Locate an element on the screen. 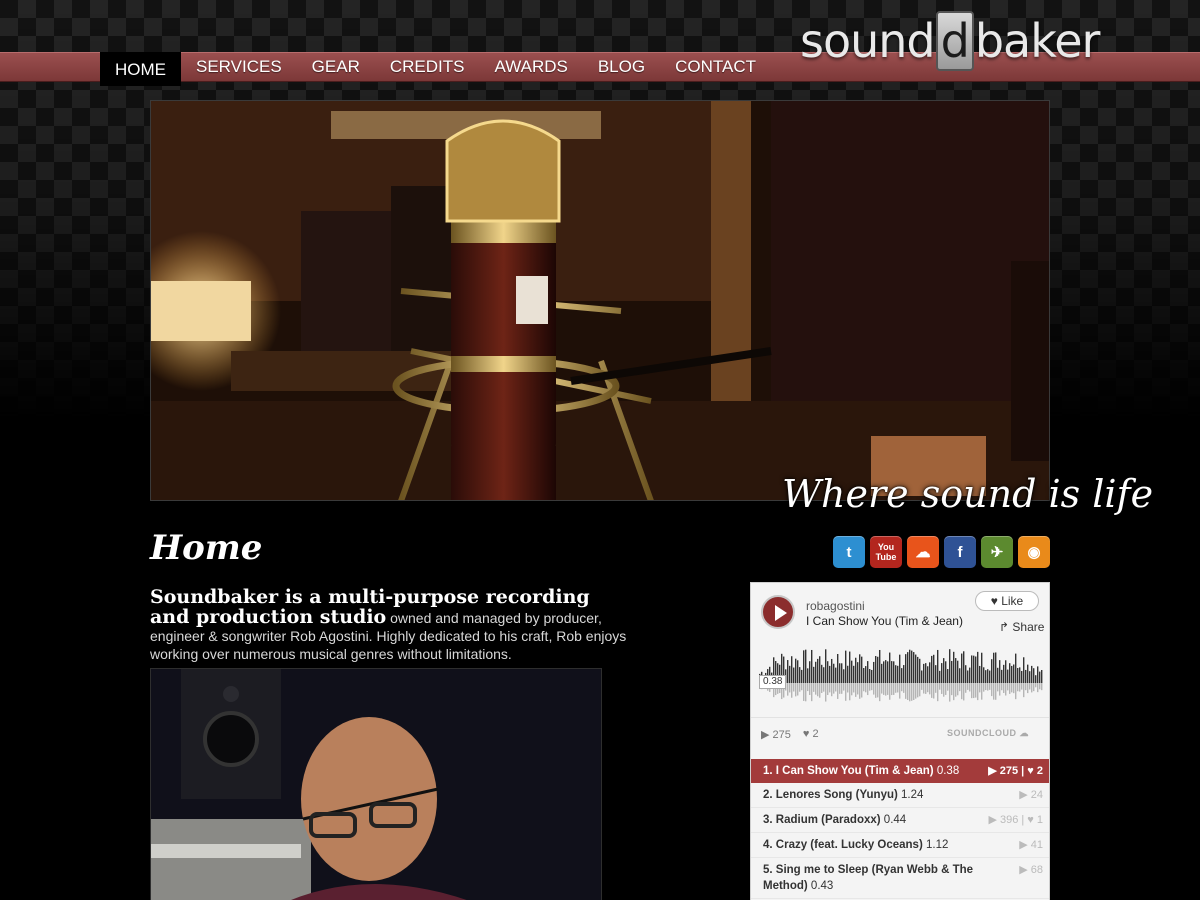  soundcloud-brand: SOUNDCLOUD ☁ is located at coordinates (988, 733).